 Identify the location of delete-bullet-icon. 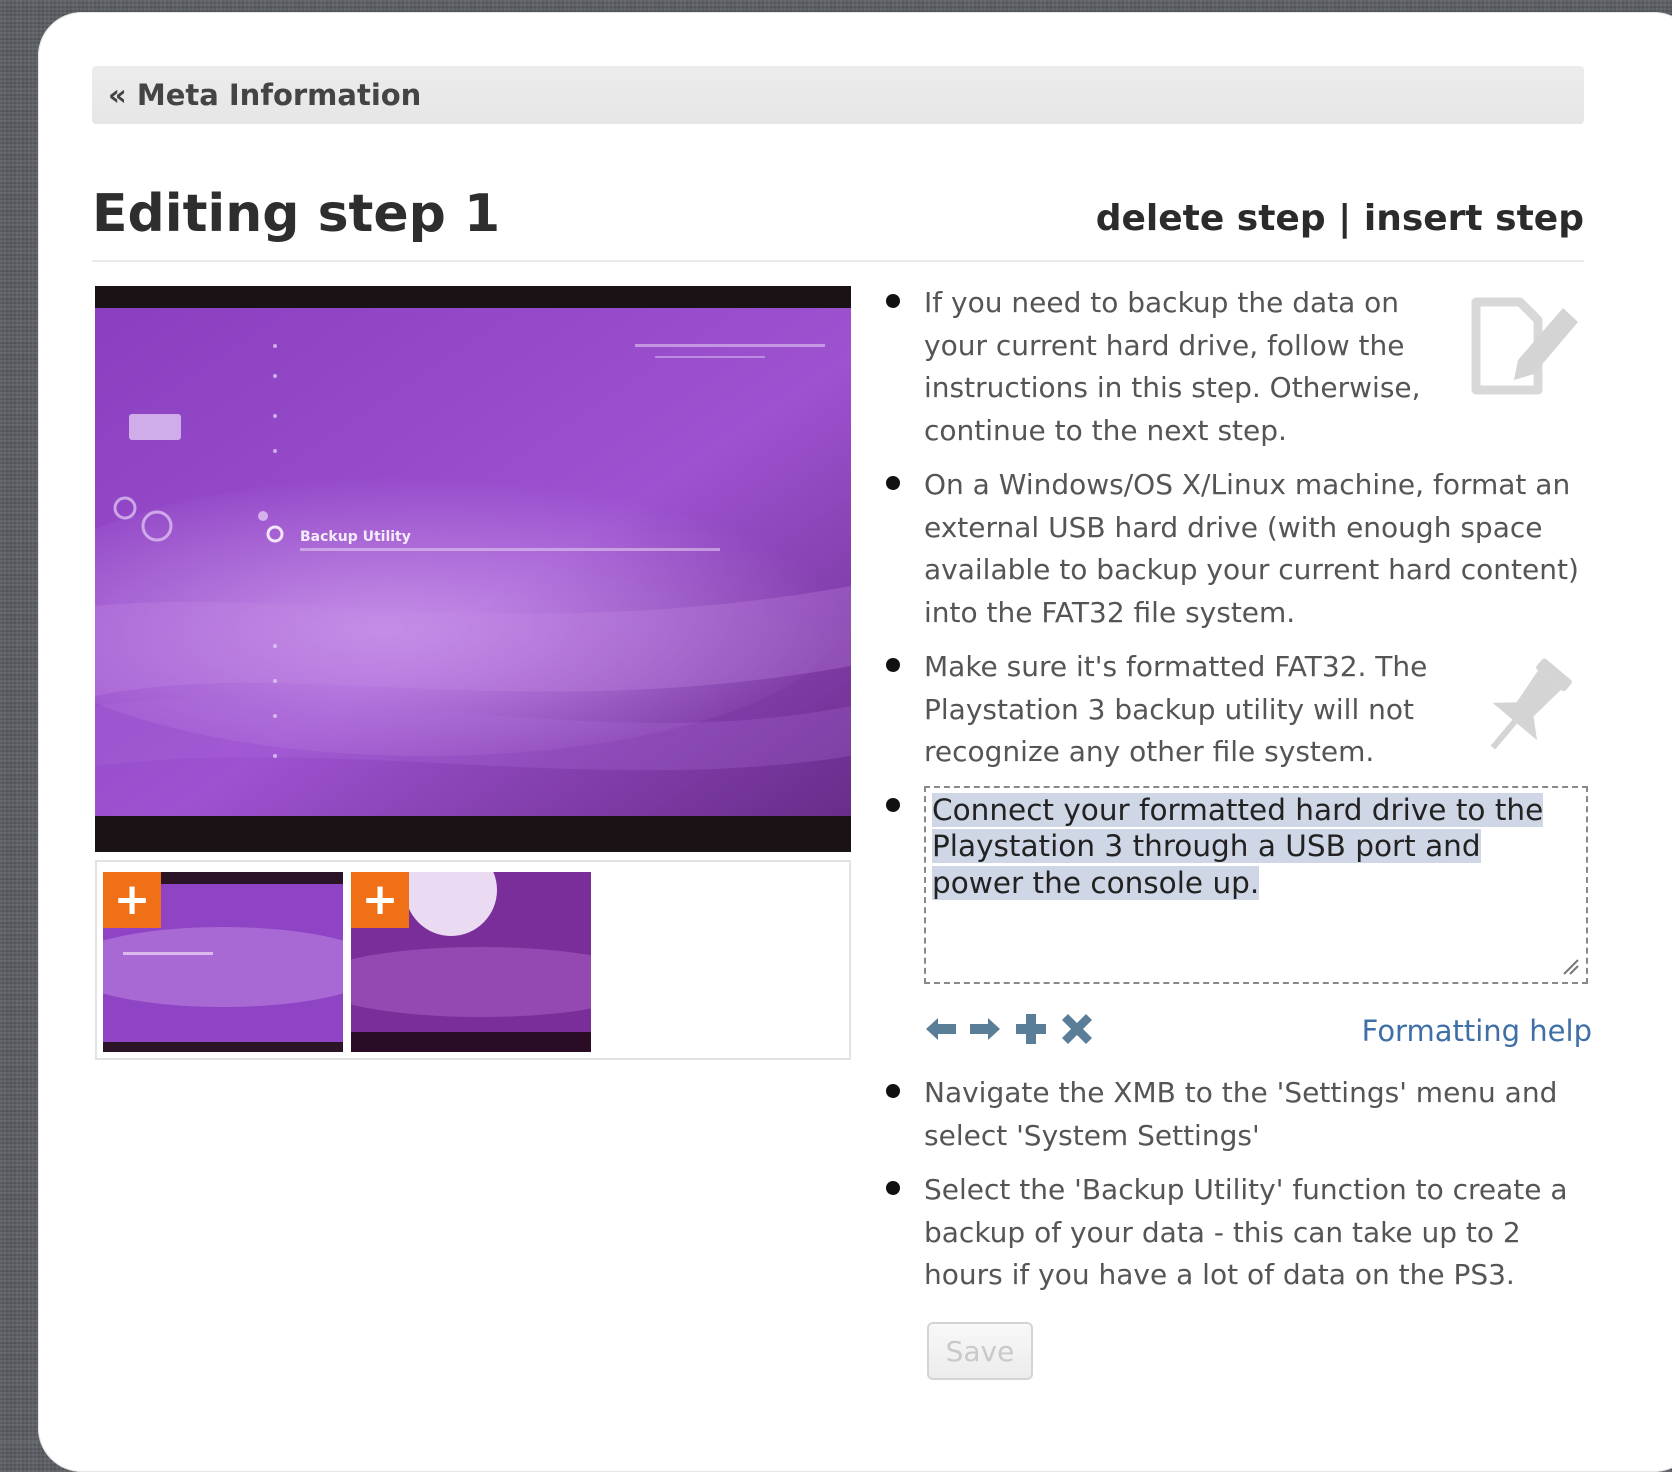
(1077, 1029).